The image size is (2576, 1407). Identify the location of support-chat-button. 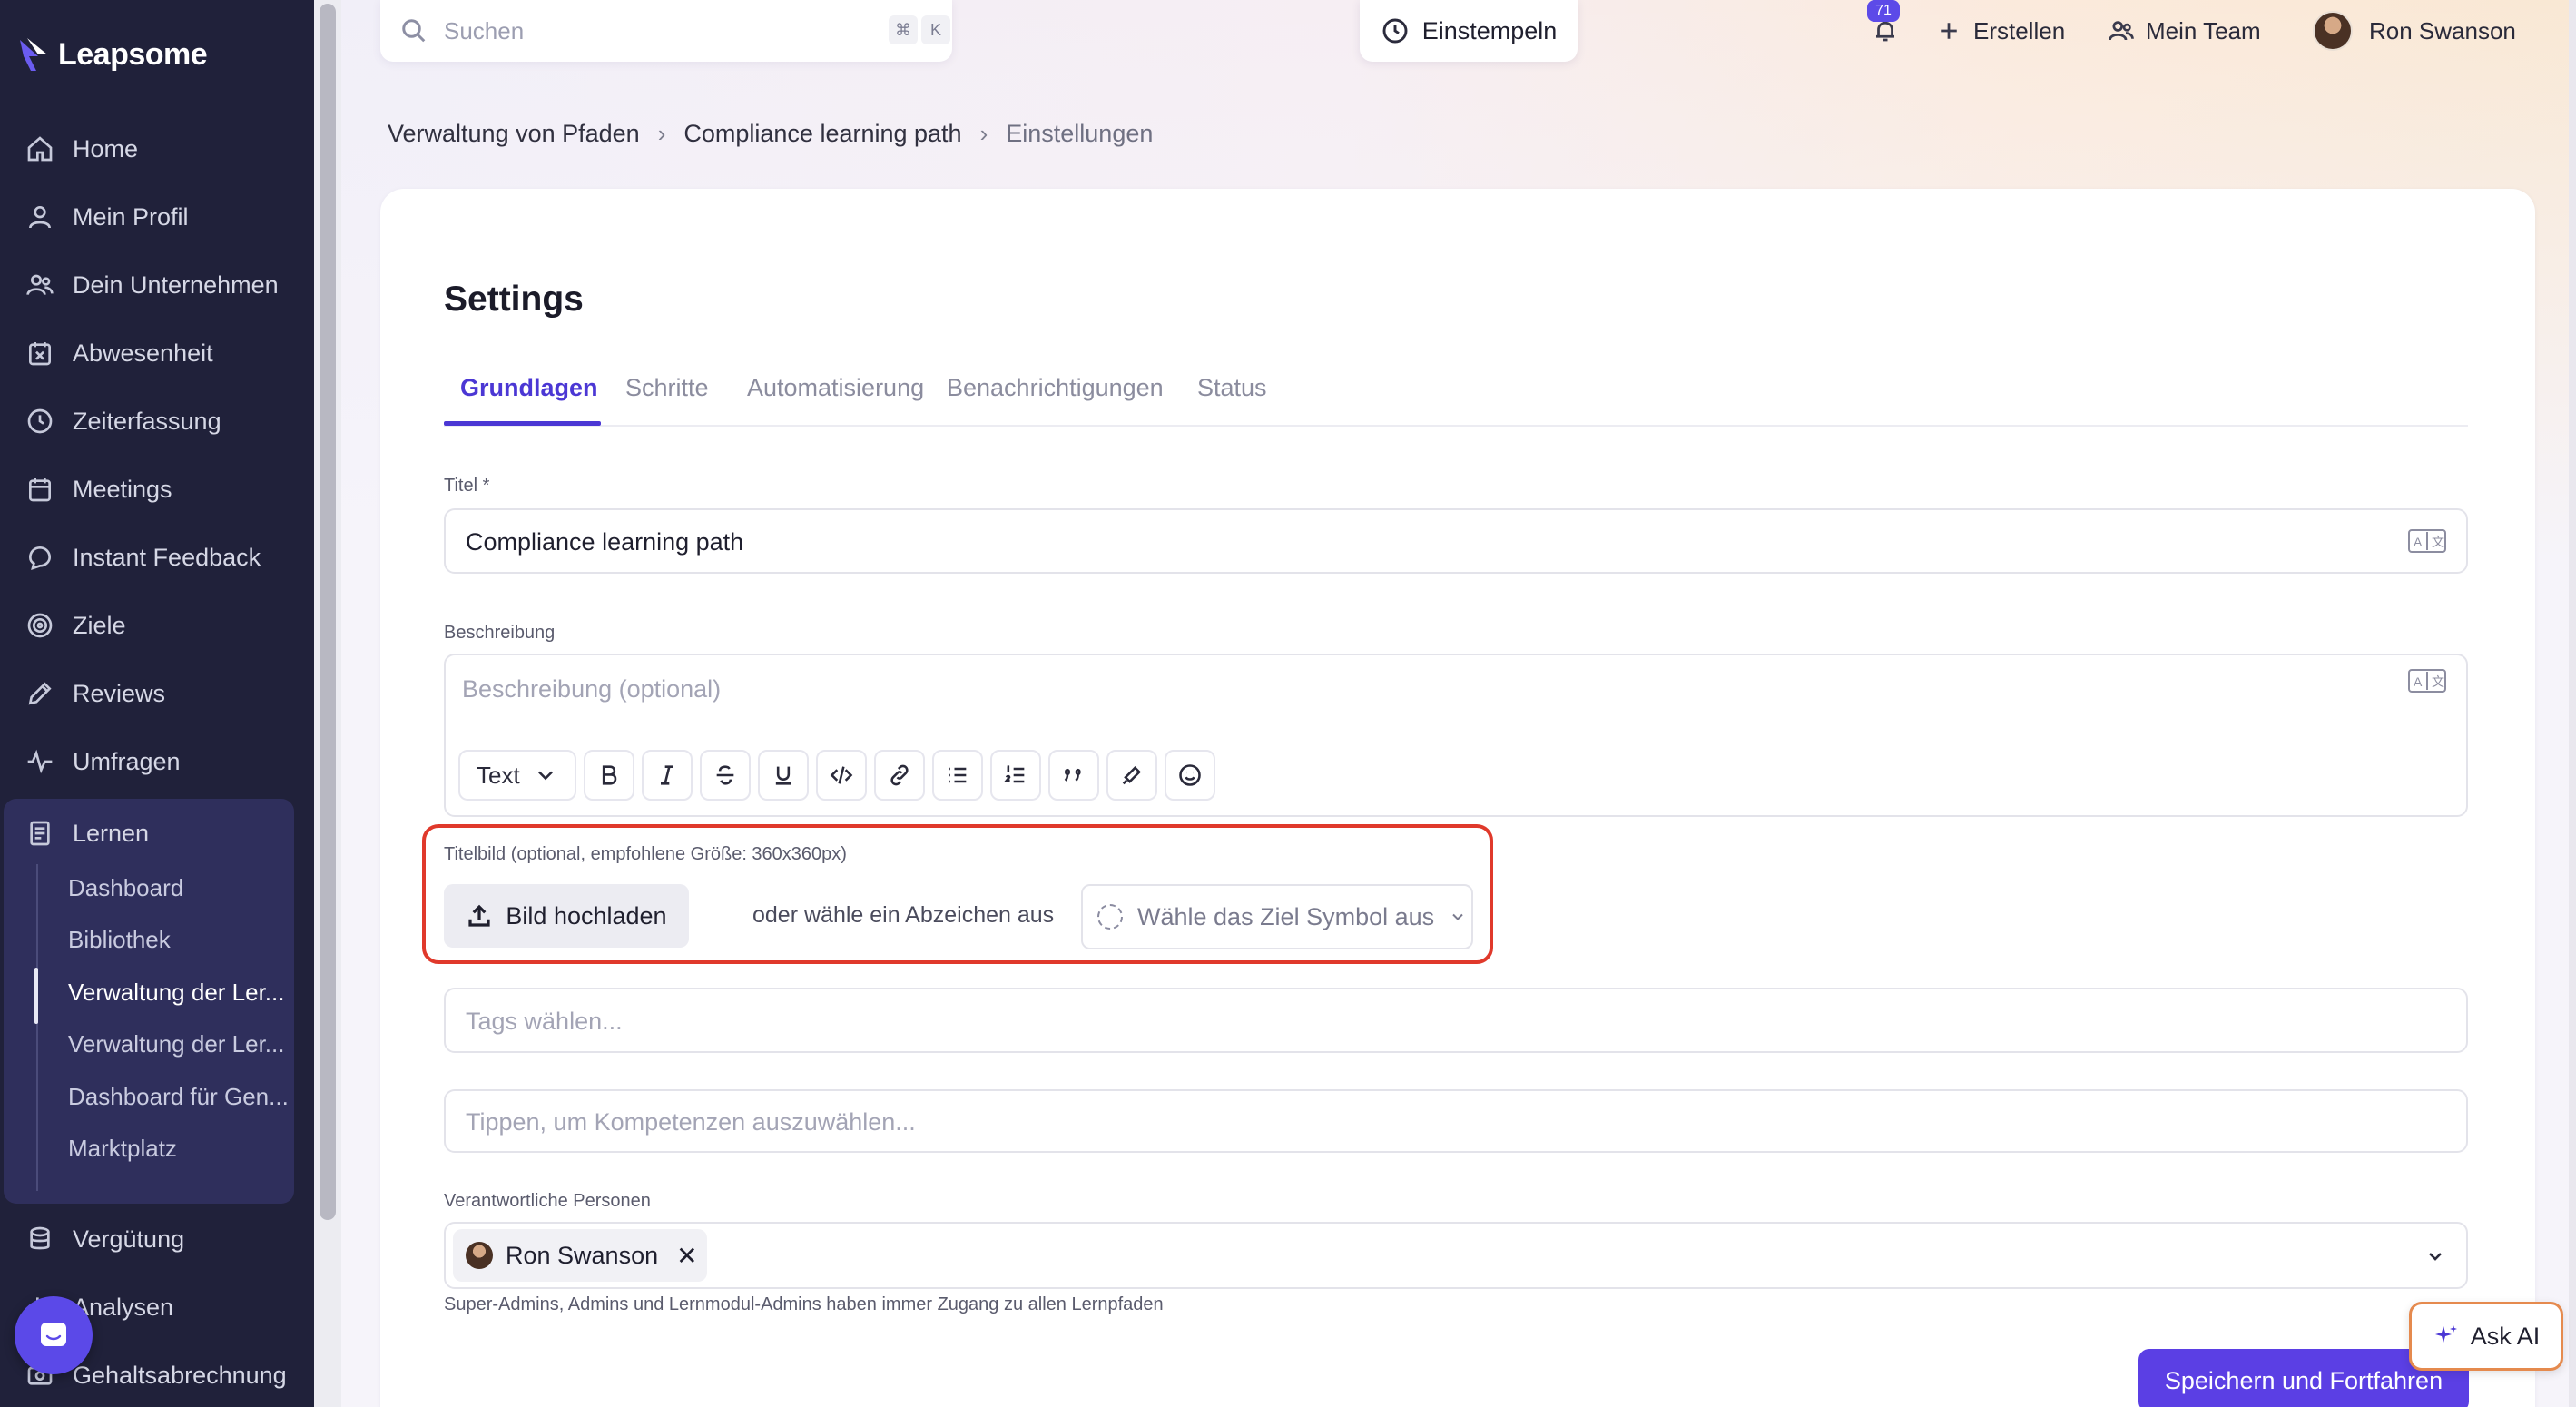
(54, 1335).